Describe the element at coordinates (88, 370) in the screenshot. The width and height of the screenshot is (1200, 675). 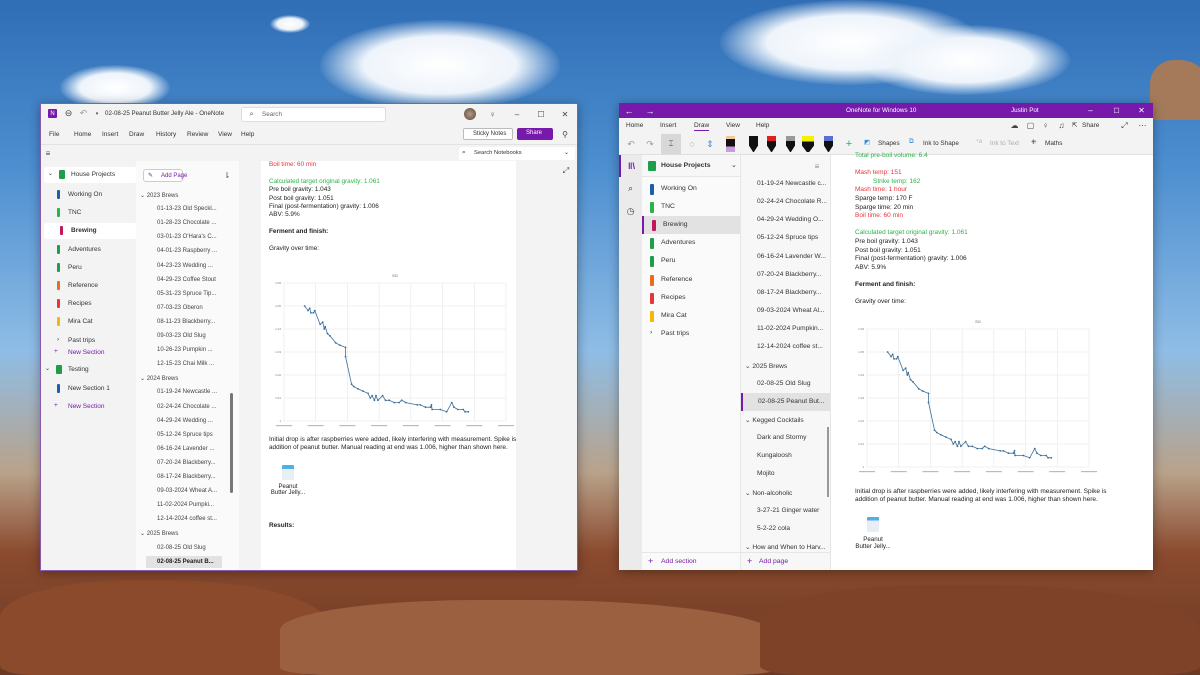
I see `notebook-testing: ⌄ Testing` at that location.